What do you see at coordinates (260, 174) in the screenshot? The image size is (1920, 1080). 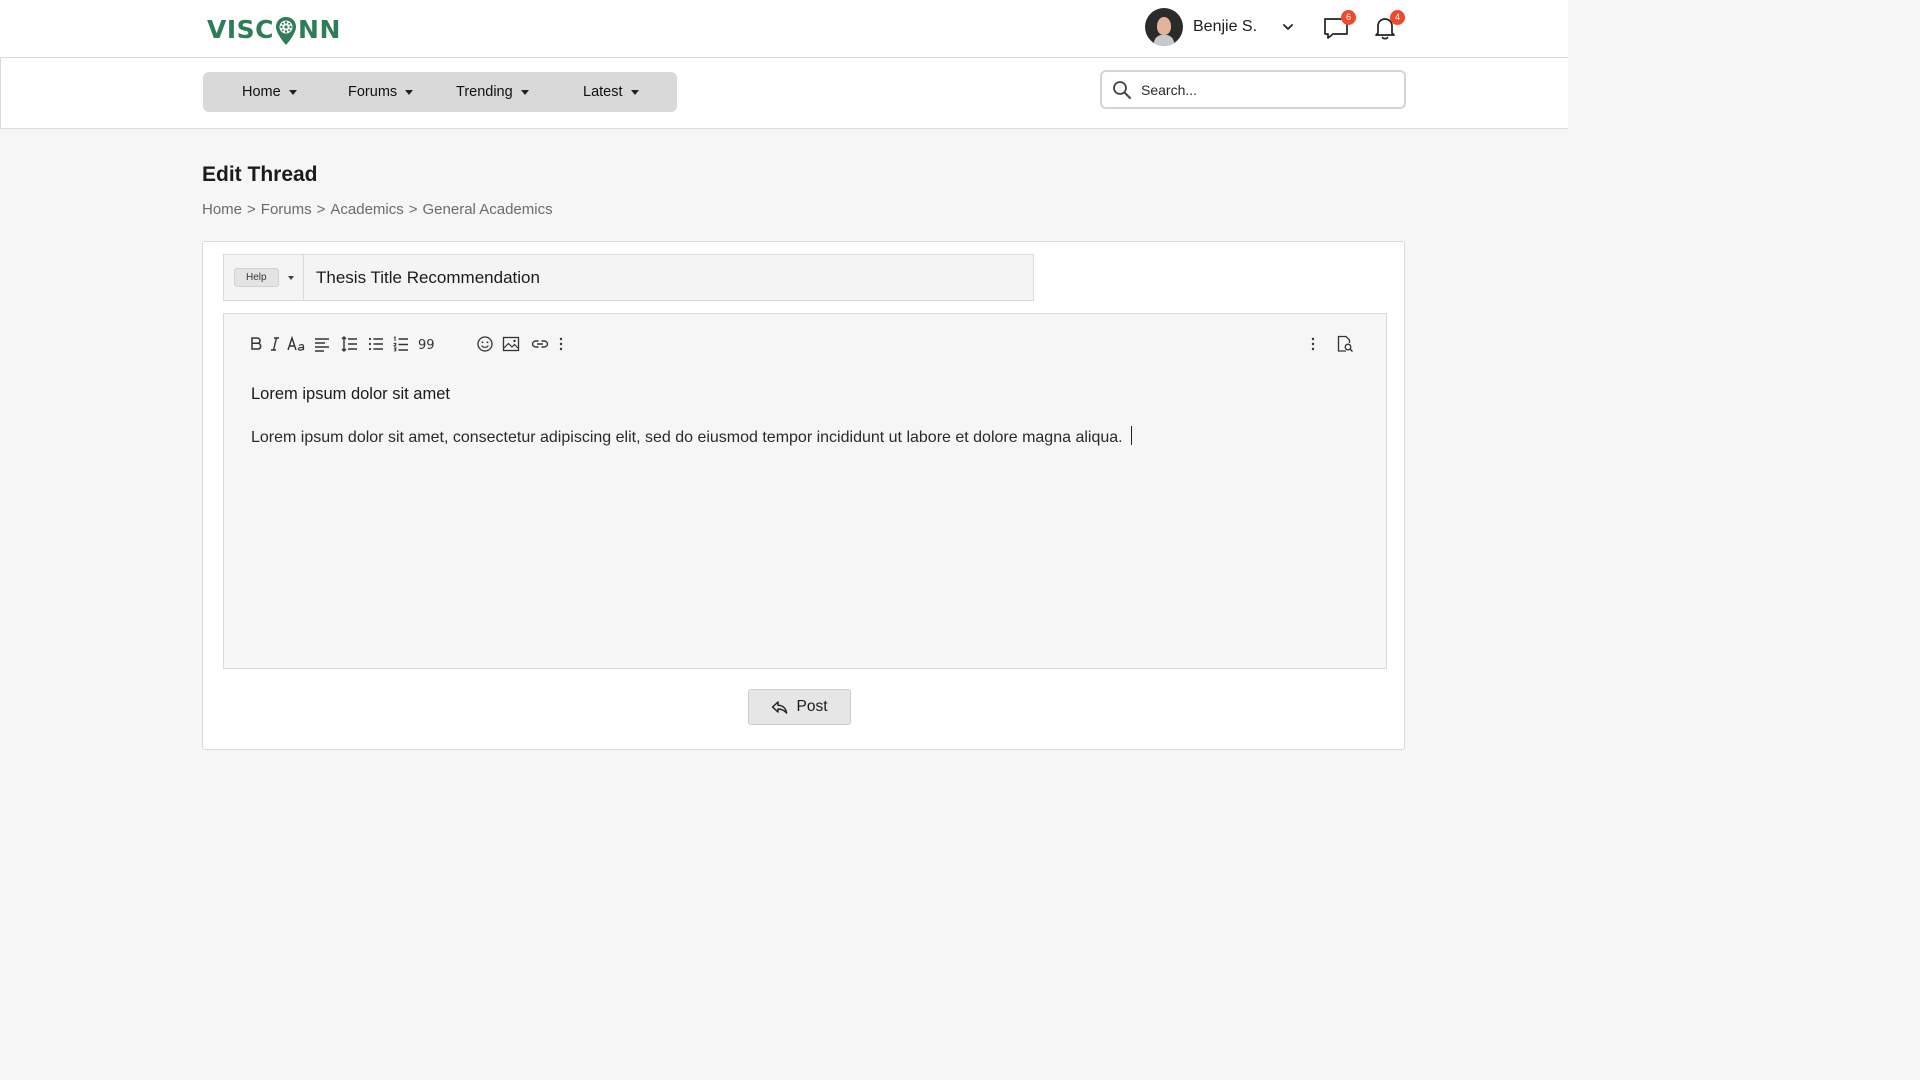 I see `page-title: Edit Thread` at bounding box center [260, 174].